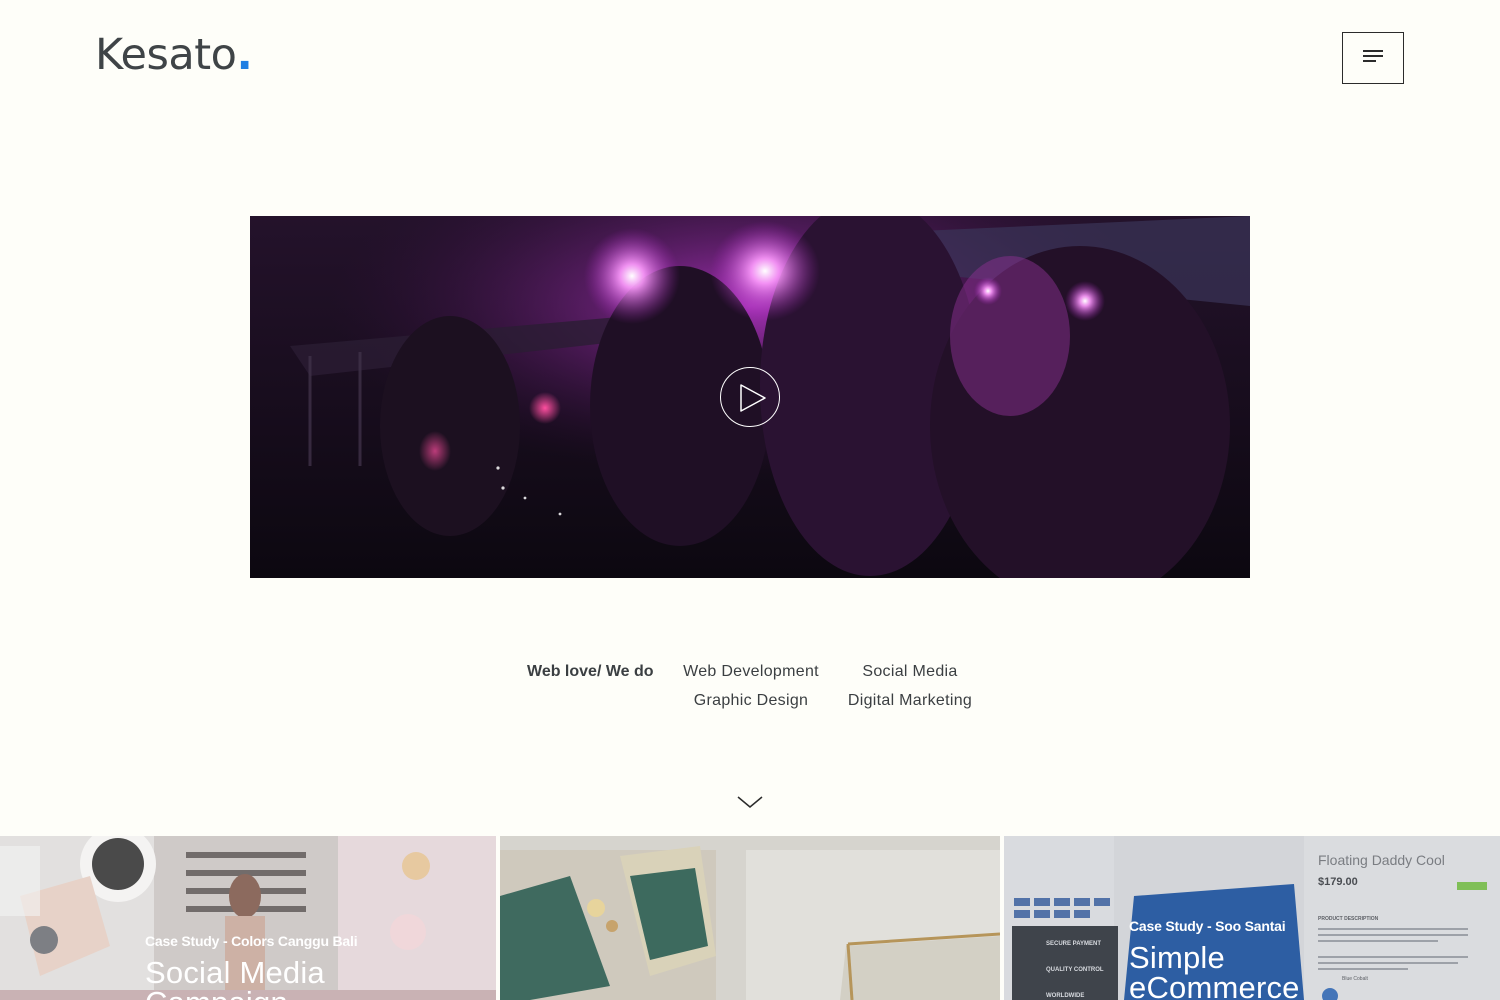  What do you see at coordinates (910, 700) in the screenshot?
I see `service-digital-marketing: Digital Marketing` at bounding box center [910, 700].